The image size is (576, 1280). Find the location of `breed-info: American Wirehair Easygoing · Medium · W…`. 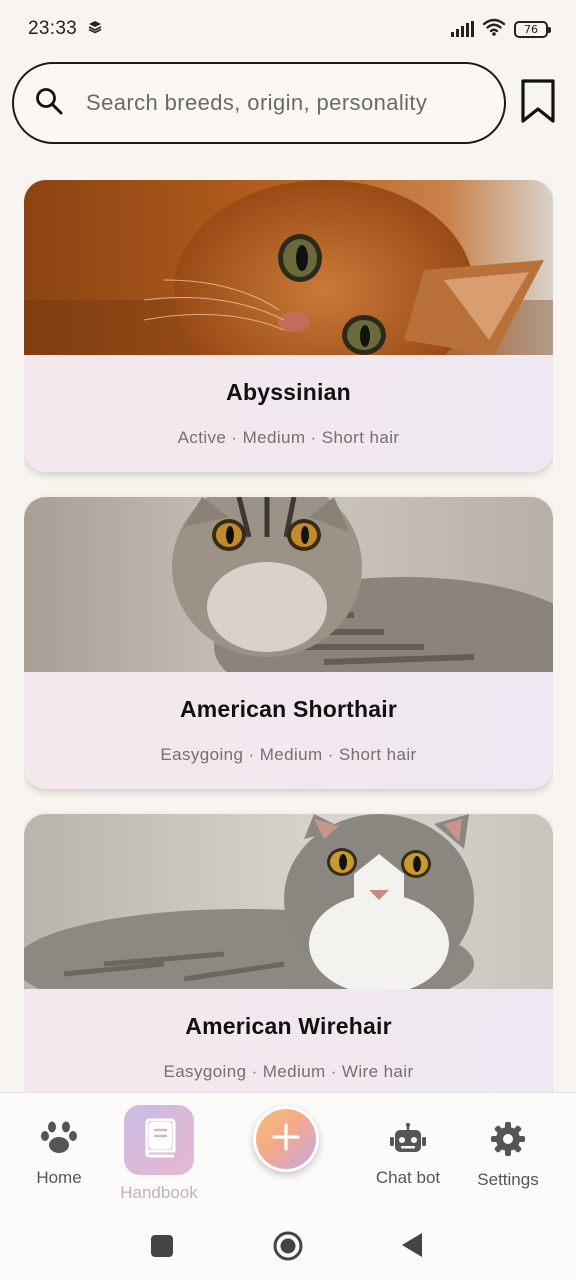

breed-info: American Wirehair Easygoing · Medium · W… is located at coordinates (288, 1040).